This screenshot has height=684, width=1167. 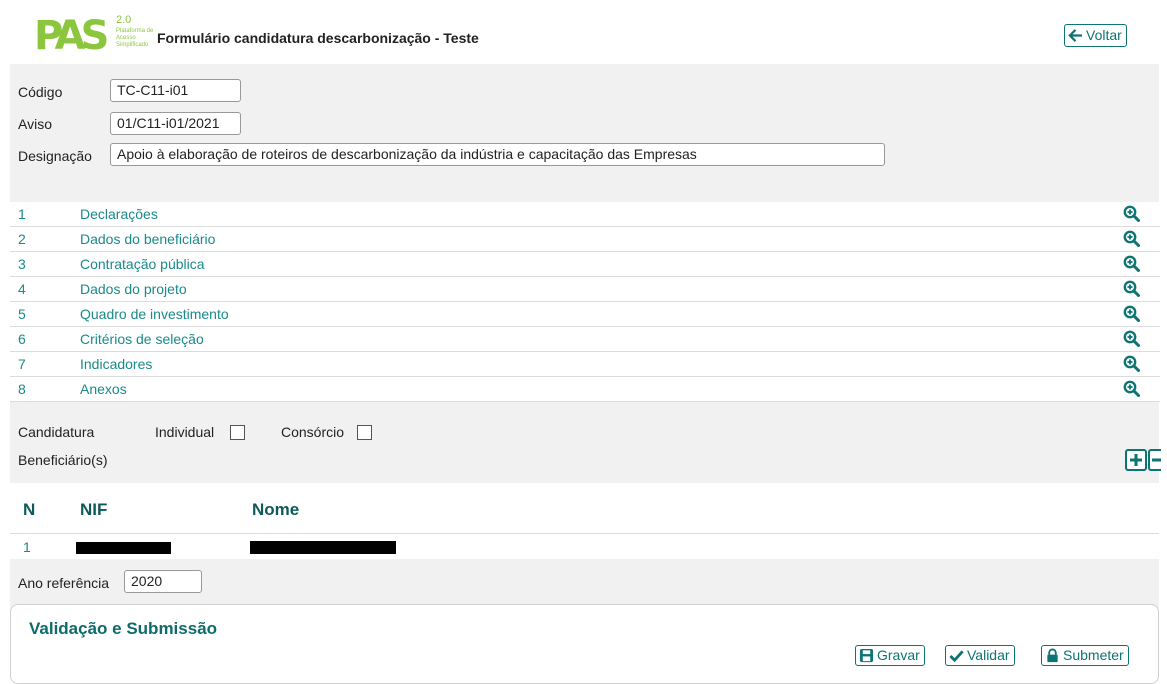 What do you see at coordinates (63, 460) in the screenshot?
I see `beneficiarios-label: Beneficiário(s)` at bounding box center [63, 460].